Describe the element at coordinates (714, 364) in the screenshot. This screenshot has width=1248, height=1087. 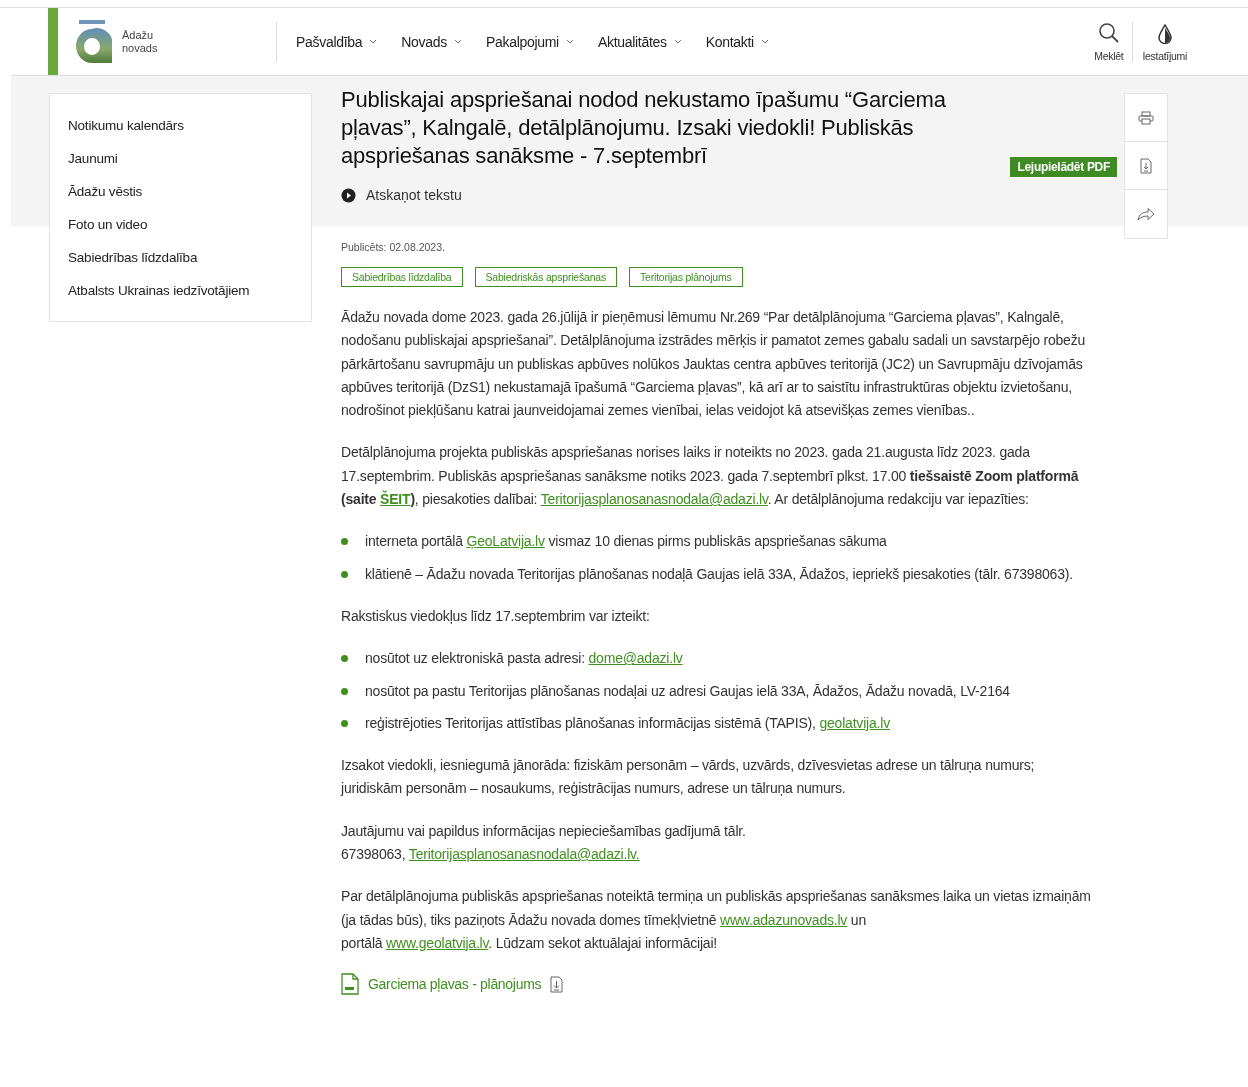
I see `body-paragraph: Ādažu novada dome 2023. gada 26.jūlijā ir pieņēmusi lēmumu Nr.269 “Par detālplānojuma “Garciema pļavas”, Kalngalē, nodošanu publiskajai apspriešanai”. Detālplānojuma izstrādes mērķis ir pamatot zemes gabalu sadali un savstarpējo robežu pārkārtošanu savrupmāju un publiskas apbūves nolūkos Jauktas centra apbūves teritorijā (JC2) un Savrupmāju dzīvojamās apbūves teritorijā (DzS1) nekustamajā īpašumā “Garciema pļavas”, kā arī ar to saistītu infrastruktūras objektu izvietošanu, nodrošinot piekļūšanu katrai jaunveidojamai zemes vienībai, ielas veidojot kā atsevišķas zemes vienības..` at that location.